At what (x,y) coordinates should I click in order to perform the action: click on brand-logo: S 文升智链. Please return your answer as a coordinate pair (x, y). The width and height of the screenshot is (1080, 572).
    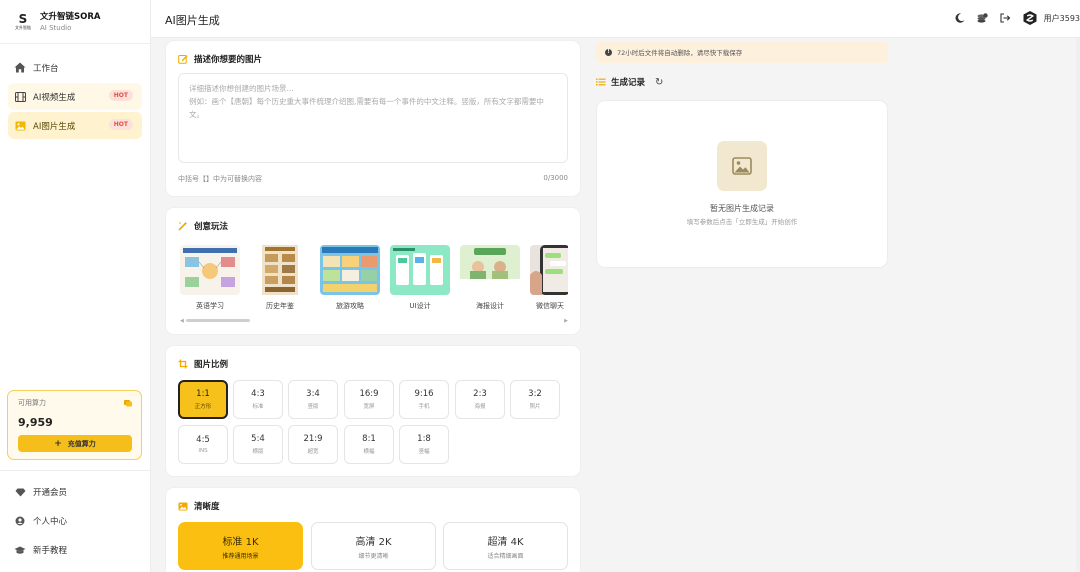
    Looking at the image, I should click on (23, 22).